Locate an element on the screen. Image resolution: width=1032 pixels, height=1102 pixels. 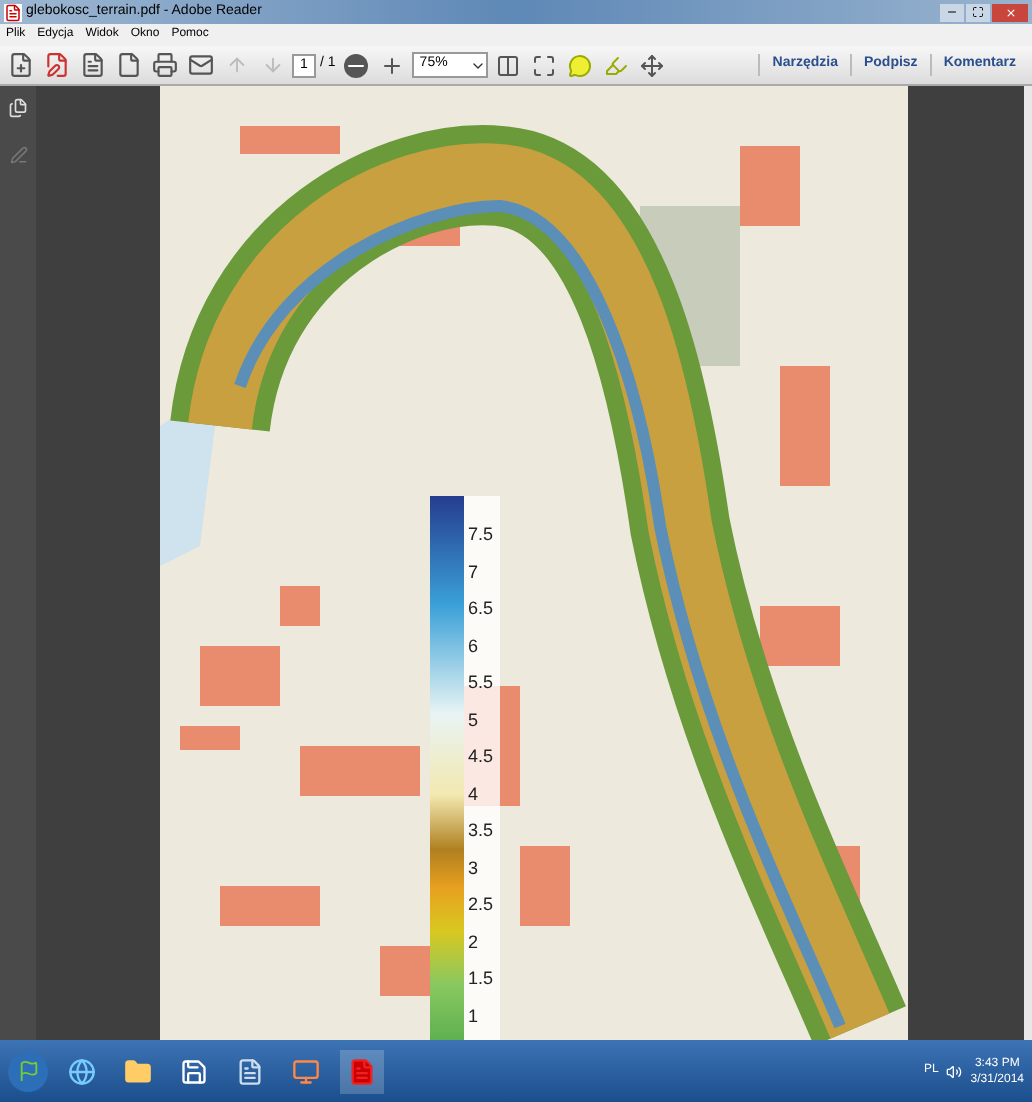
scale-label: 6 is located at coordinates (474, 646).